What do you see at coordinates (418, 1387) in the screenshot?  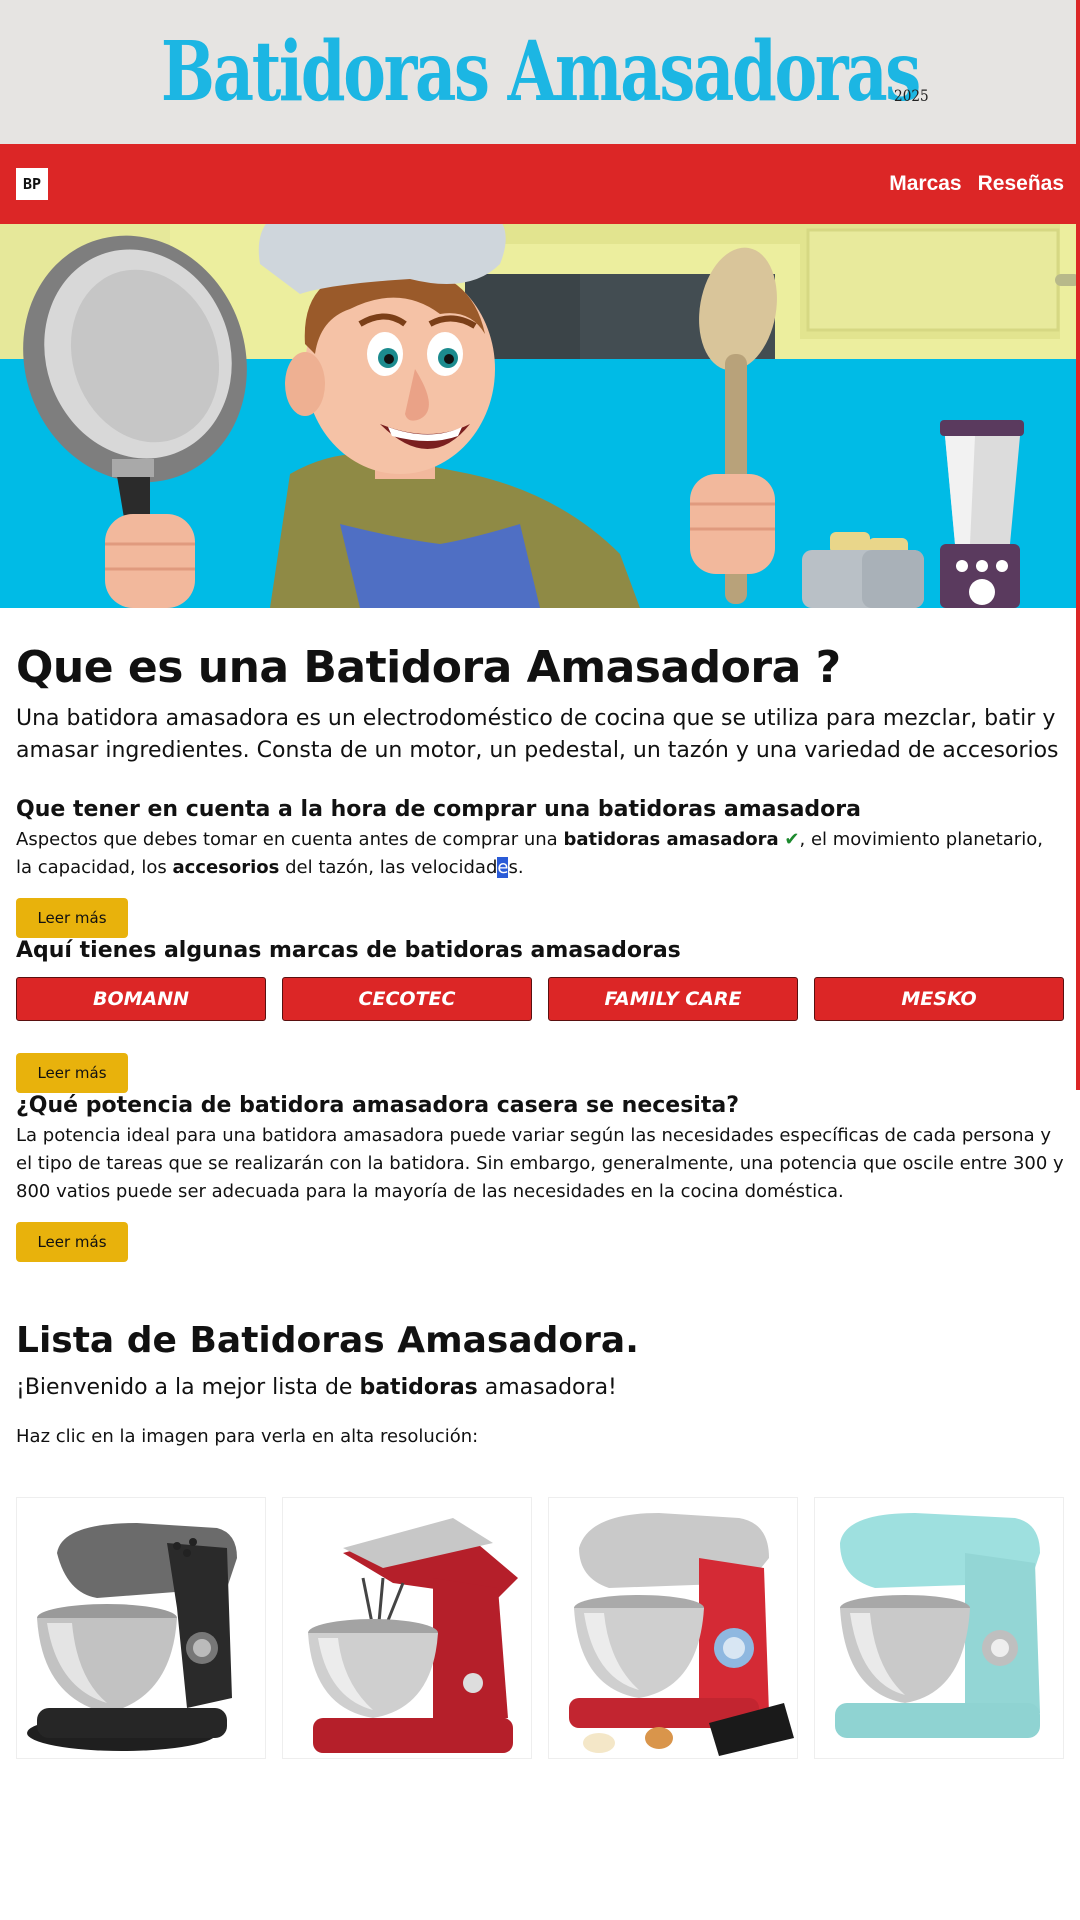 I see `welcome-bold: batidoras` at bounding box center [418, 1387].